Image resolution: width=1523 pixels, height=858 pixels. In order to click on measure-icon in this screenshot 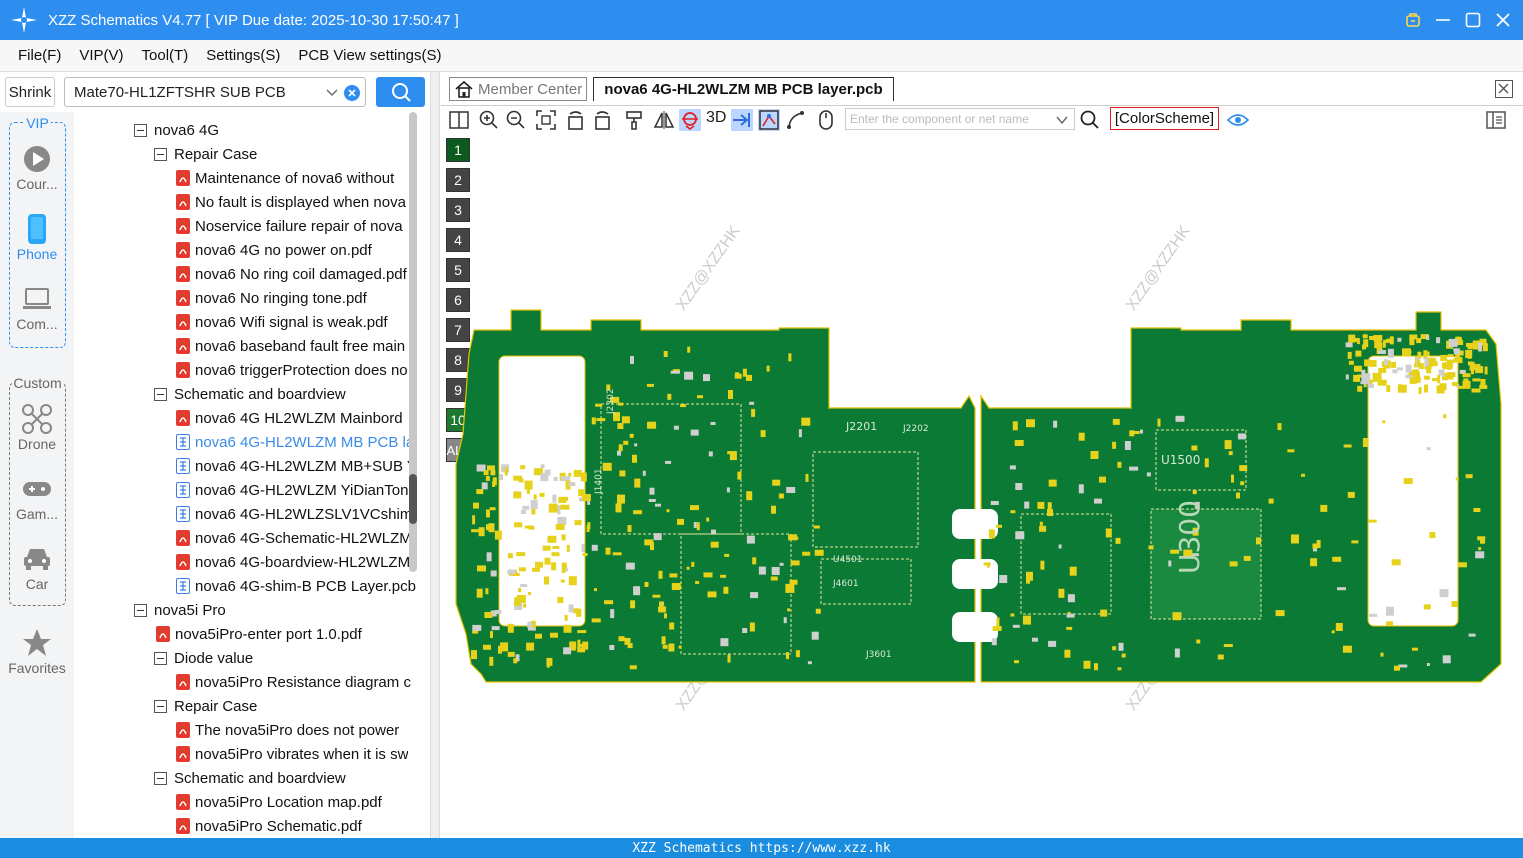, I will do `click(796, 120)`.